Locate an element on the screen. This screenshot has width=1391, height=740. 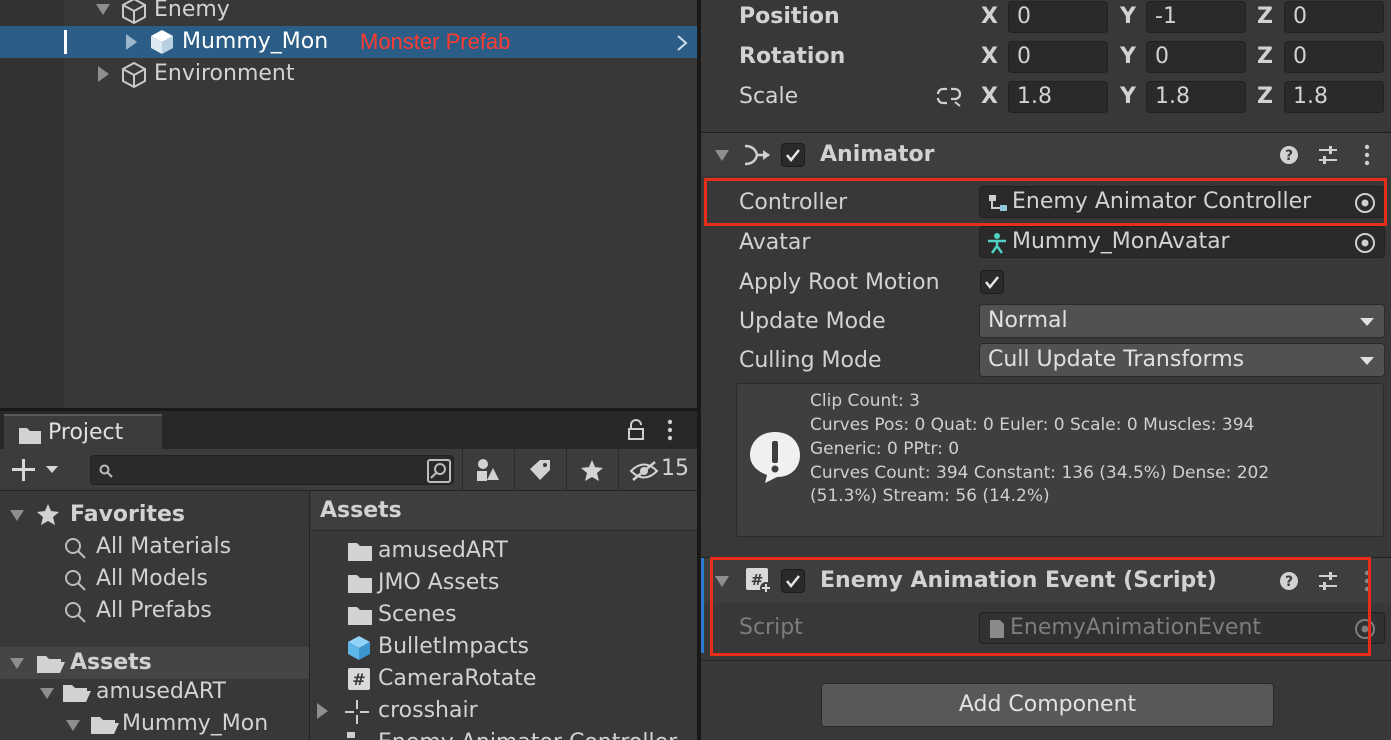
asset-item: # CameraRotate is located at coordinates (504, 679).